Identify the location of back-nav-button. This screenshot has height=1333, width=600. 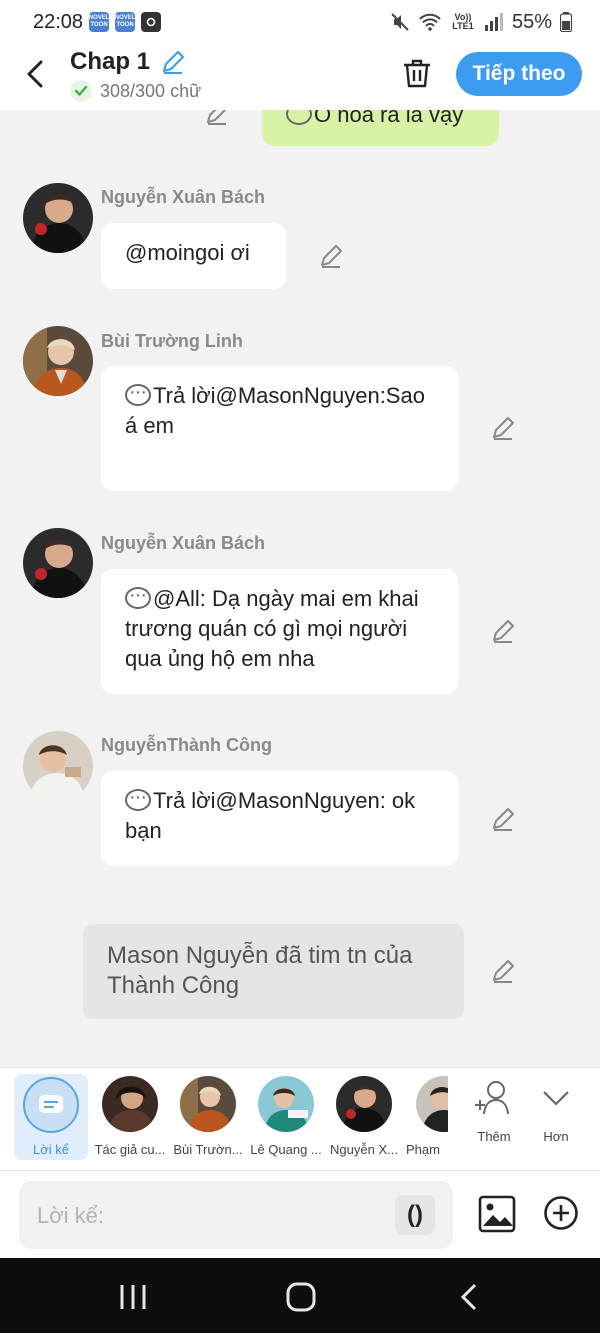
(469, 1297).